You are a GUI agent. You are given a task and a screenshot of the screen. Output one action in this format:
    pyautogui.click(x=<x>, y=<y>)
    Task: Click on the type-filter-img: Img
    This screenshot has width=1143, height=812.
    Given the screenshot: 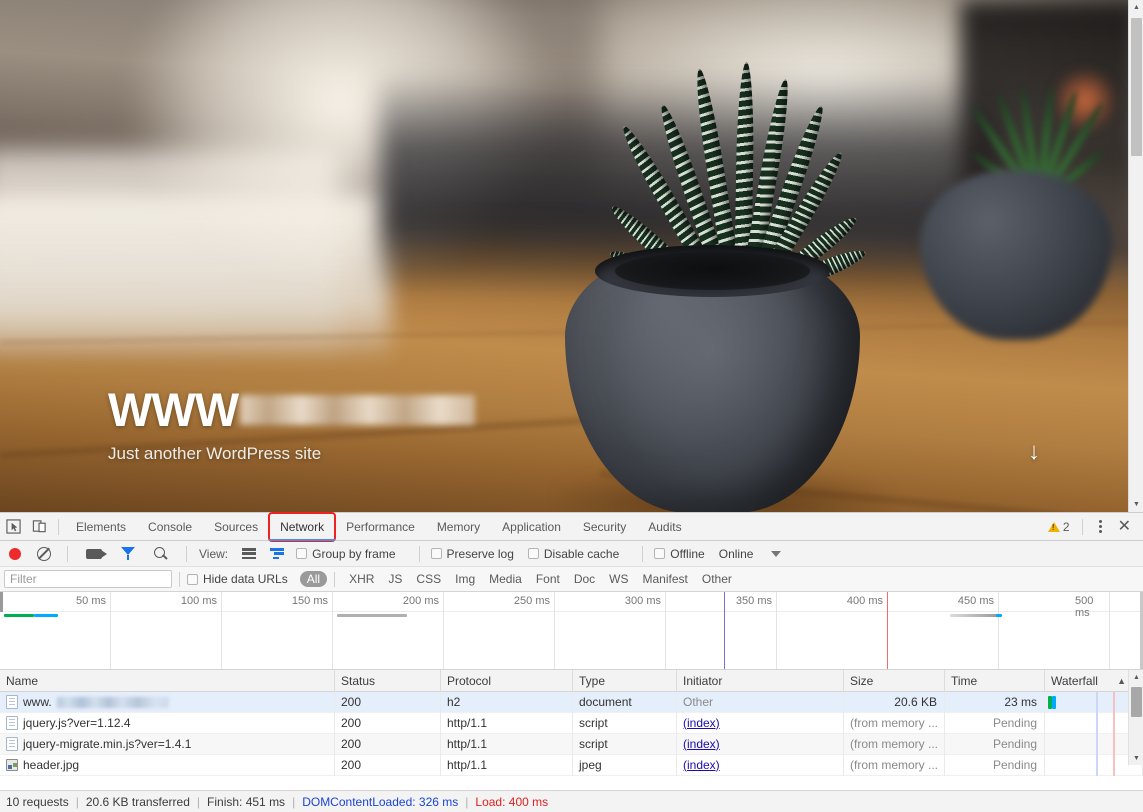 What is the action you would take?
    pyautogui.click(x=465, y=579)
    